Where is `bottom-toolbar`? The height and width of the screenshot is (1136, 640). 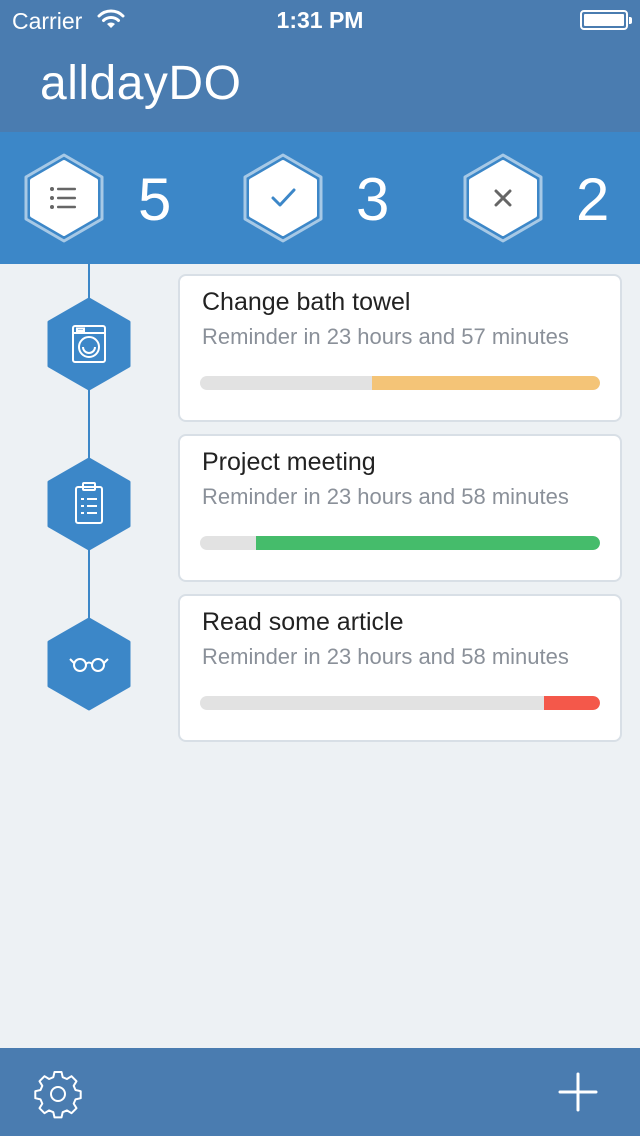 bottom-toolbar is located at coordinates (320, 1092).